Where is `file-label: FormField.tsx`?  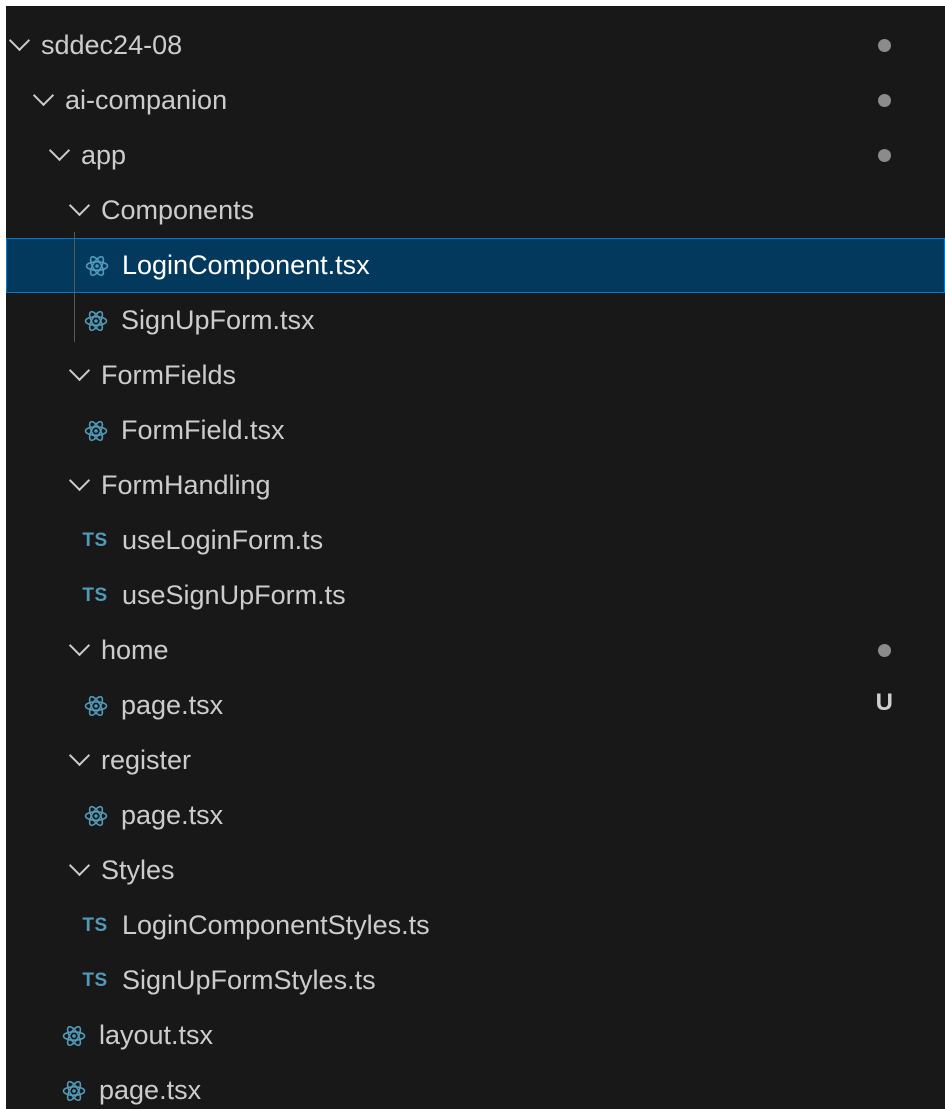
file-label: FormField.tsx is located at coordinates (203, 430).